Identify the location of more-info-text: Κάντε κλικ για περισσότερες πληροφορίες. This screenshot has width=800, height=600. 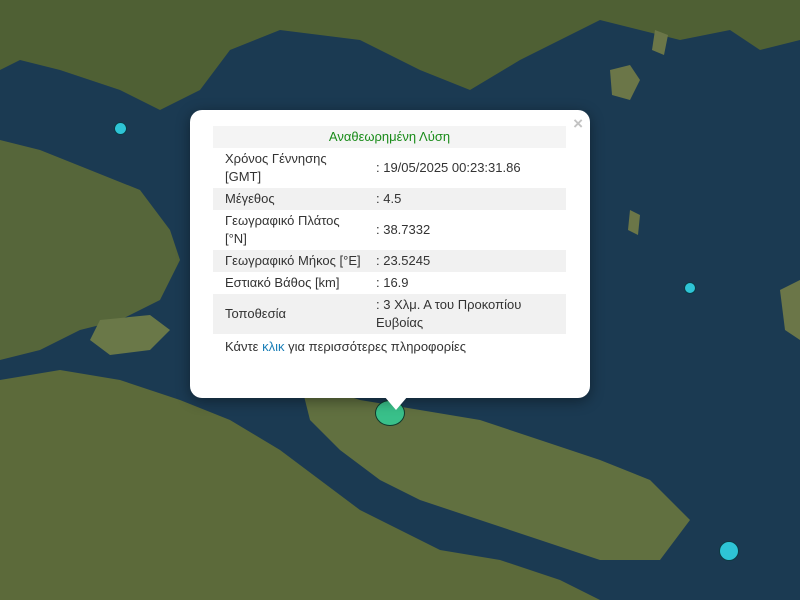
(389, 347).